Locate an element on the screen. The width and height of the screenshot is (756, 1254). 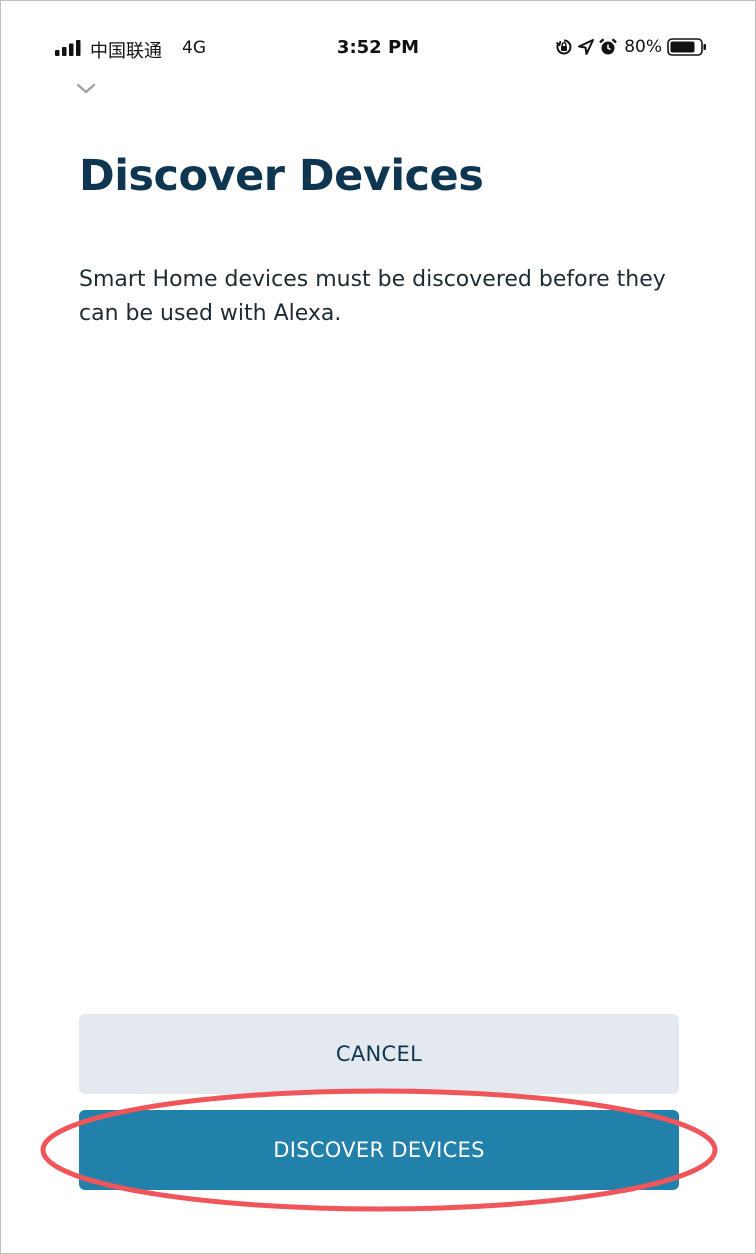
discover-devices-button: DISCOVER DEVICES is located at coordinates (379, 1150).